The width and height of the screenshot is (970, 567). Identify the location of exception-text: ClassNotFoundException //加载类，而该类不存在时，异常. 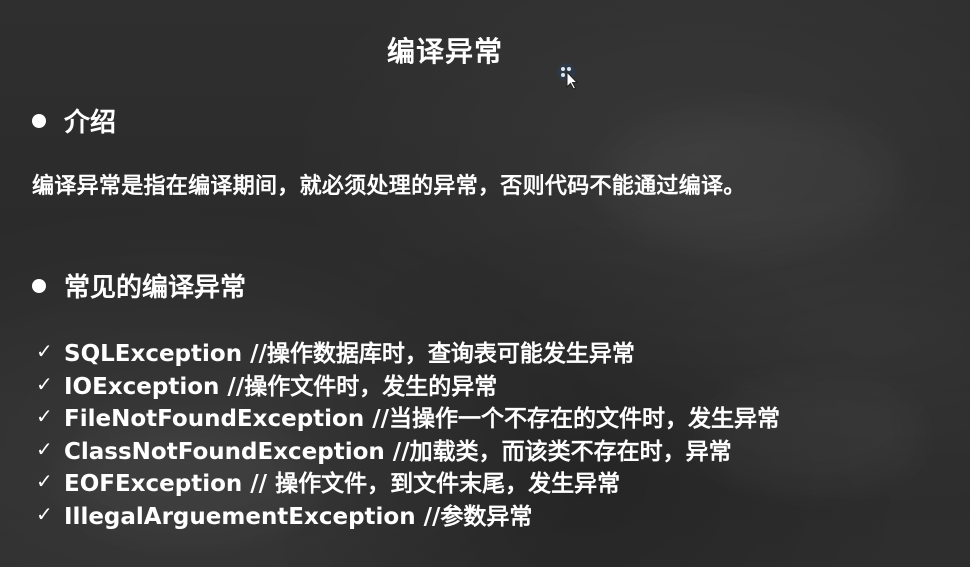
(398, 451).